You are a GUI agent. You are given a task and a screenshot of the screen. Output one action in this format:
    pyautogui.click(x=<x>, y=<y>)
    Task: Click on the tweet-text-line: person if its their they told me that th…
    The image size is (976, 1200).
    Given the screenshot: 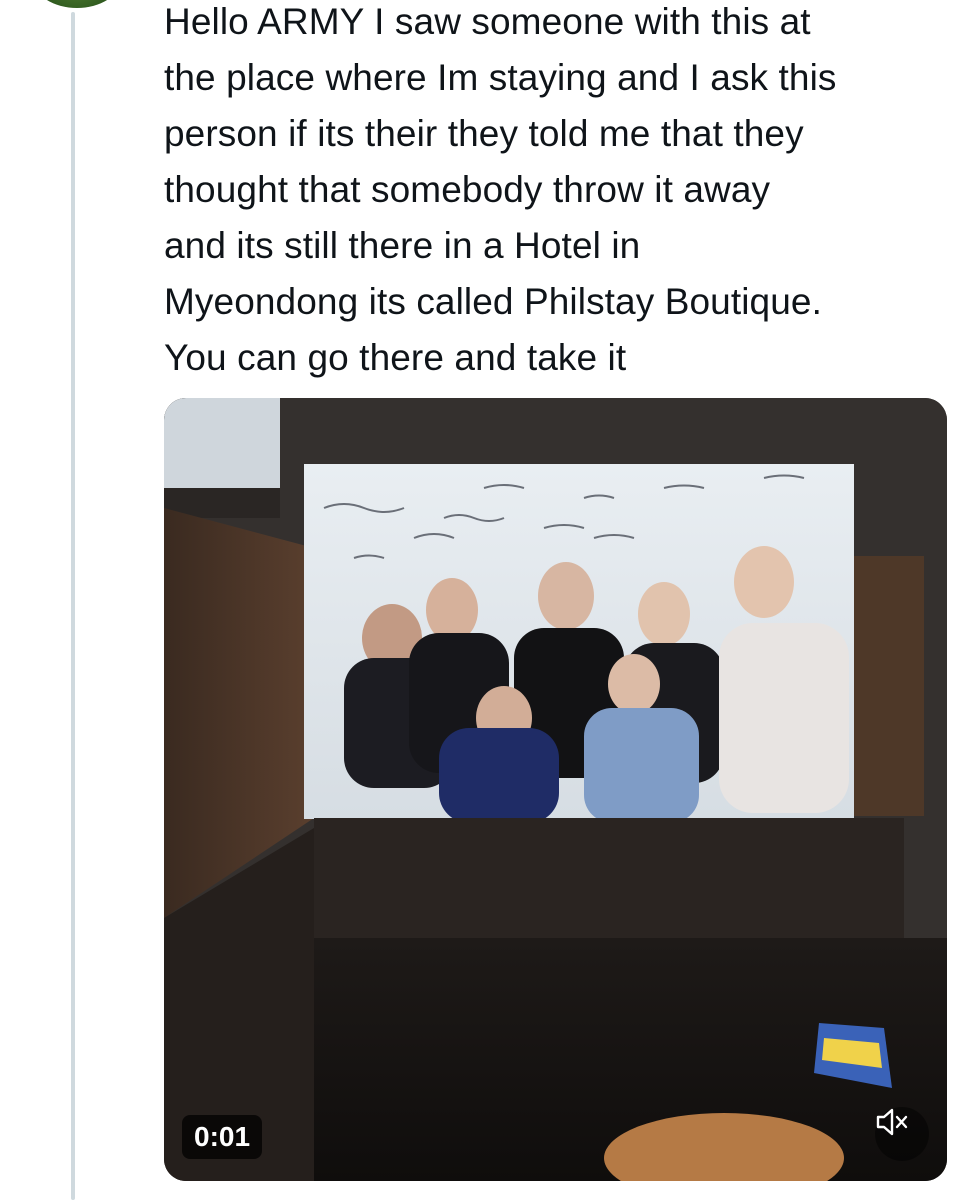 What is the action you would take?
    pyautogui.click(x=484, y=133)
    